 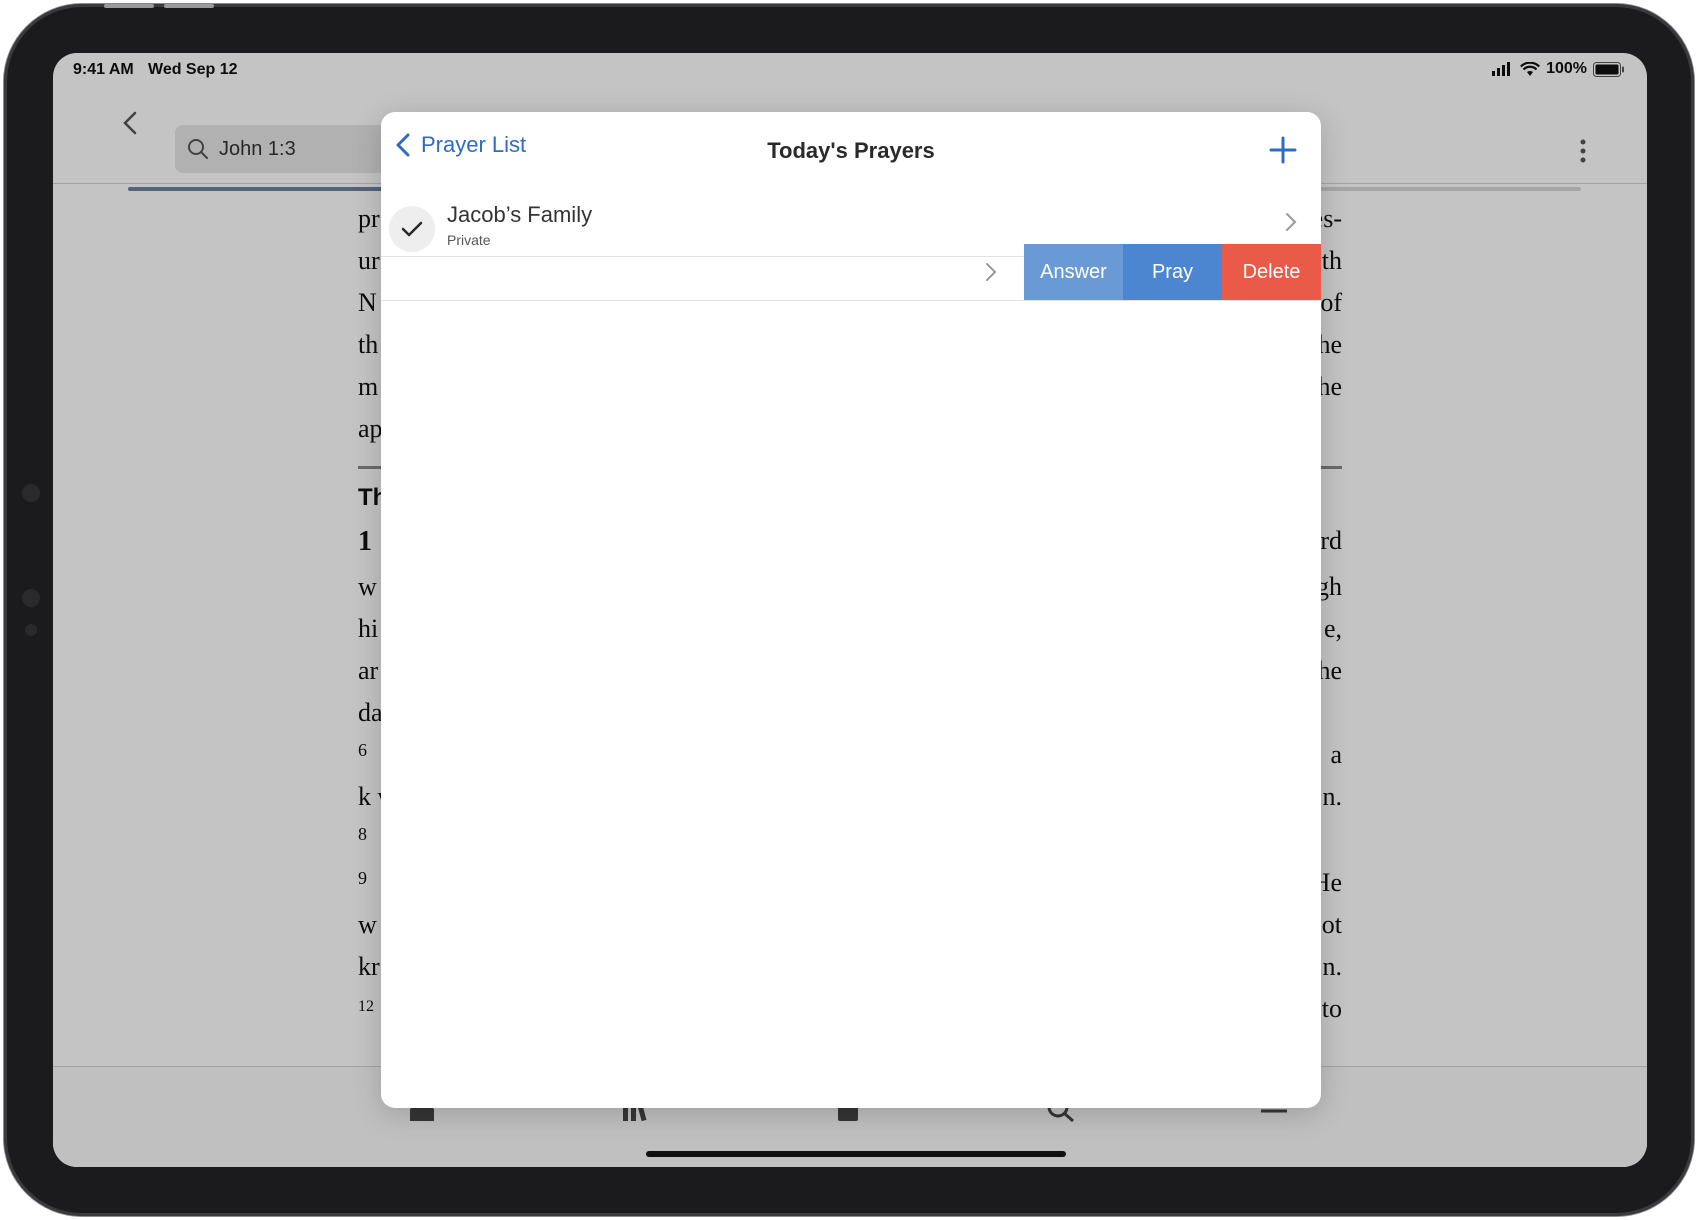 What do you see at coordinates (362, 750) in the screenshot?
I see `verse-number: 6` at bounding box center [362, 750].